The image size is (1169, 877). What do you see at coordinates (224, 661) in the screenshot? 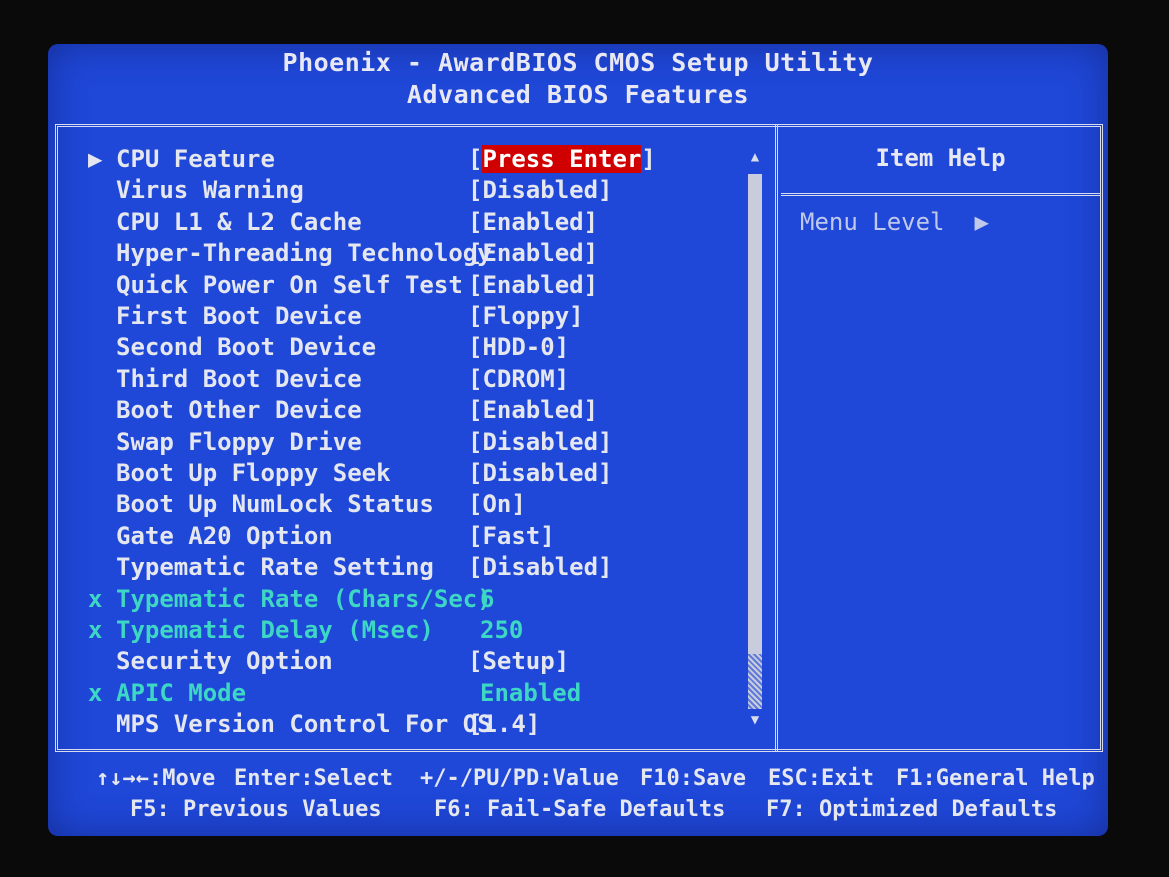
I see `setting-label: Security Option` at bounding box center [224, 661].